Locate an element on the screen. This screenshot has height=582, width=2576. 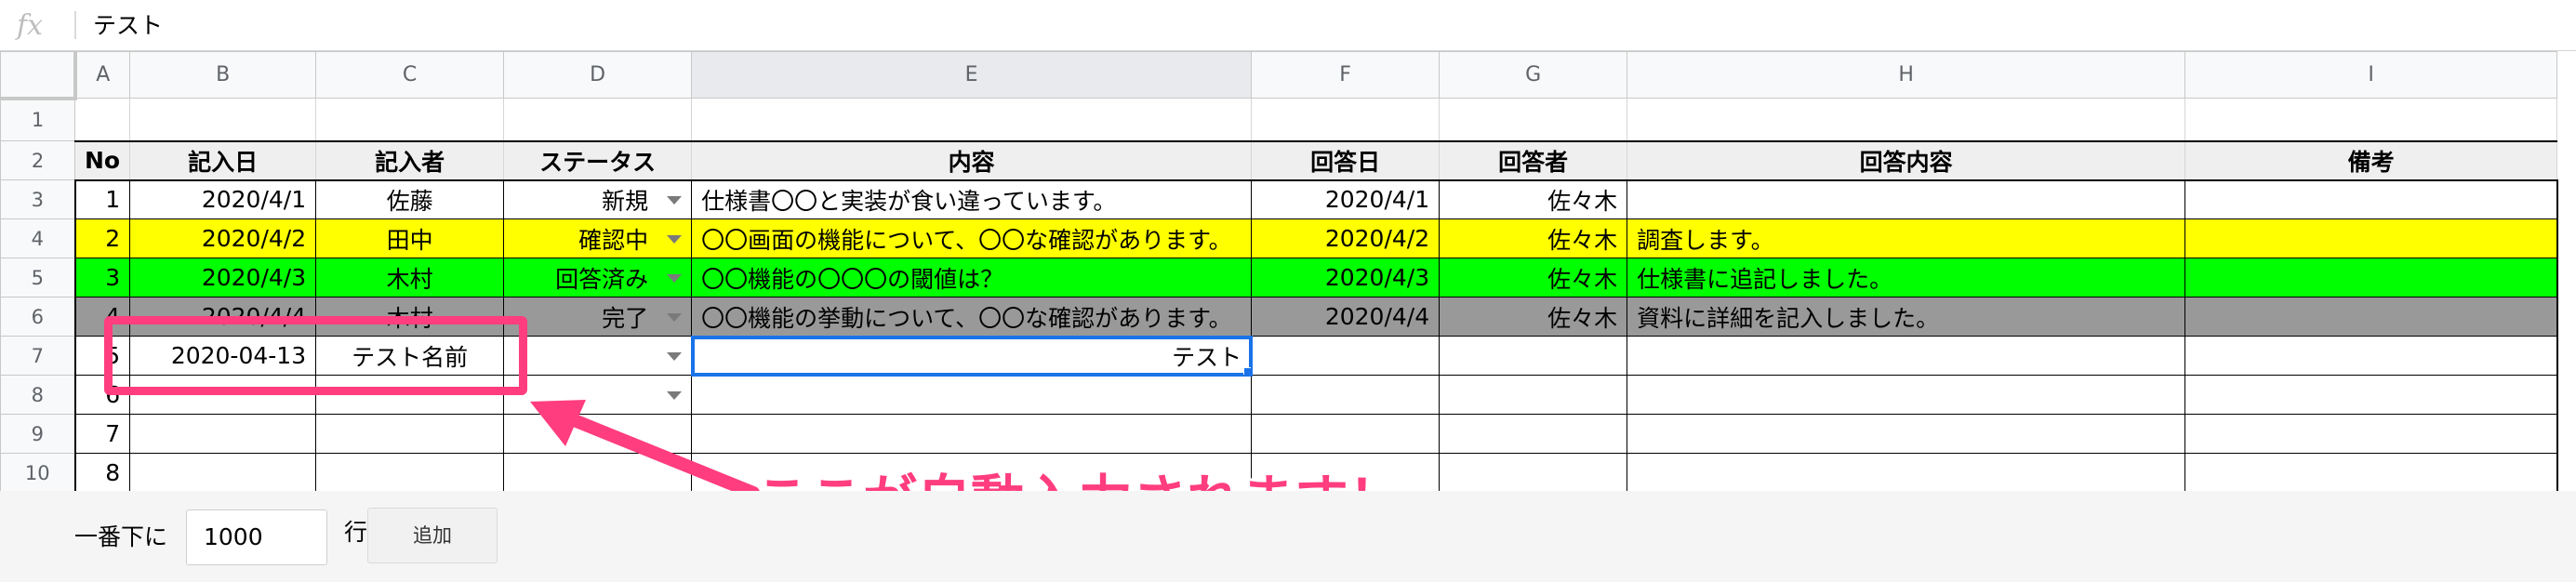
cell-content: 〇〇機能の〇〇〇の閾値は？ is located at coordinates (972, 278).